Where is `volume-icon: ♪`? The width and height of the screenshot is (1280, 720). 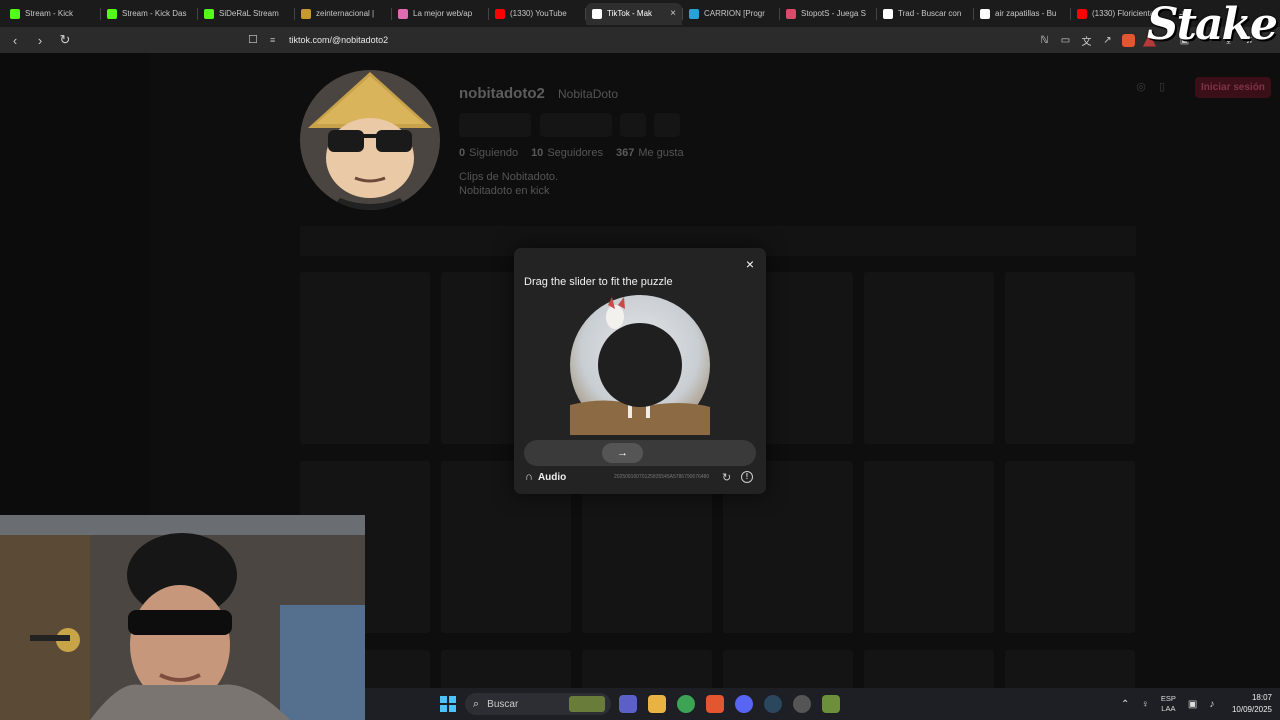 volume-icon: ♪ is located at coordinates (1211, 704).